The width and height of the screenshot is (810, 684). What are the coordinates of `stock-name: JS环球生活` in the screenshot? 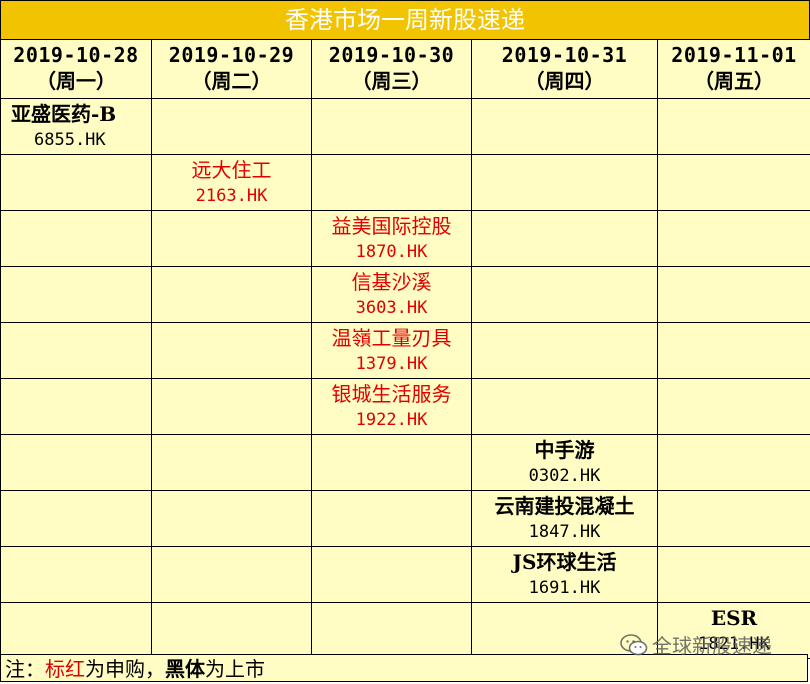 It's located at (564, 562).